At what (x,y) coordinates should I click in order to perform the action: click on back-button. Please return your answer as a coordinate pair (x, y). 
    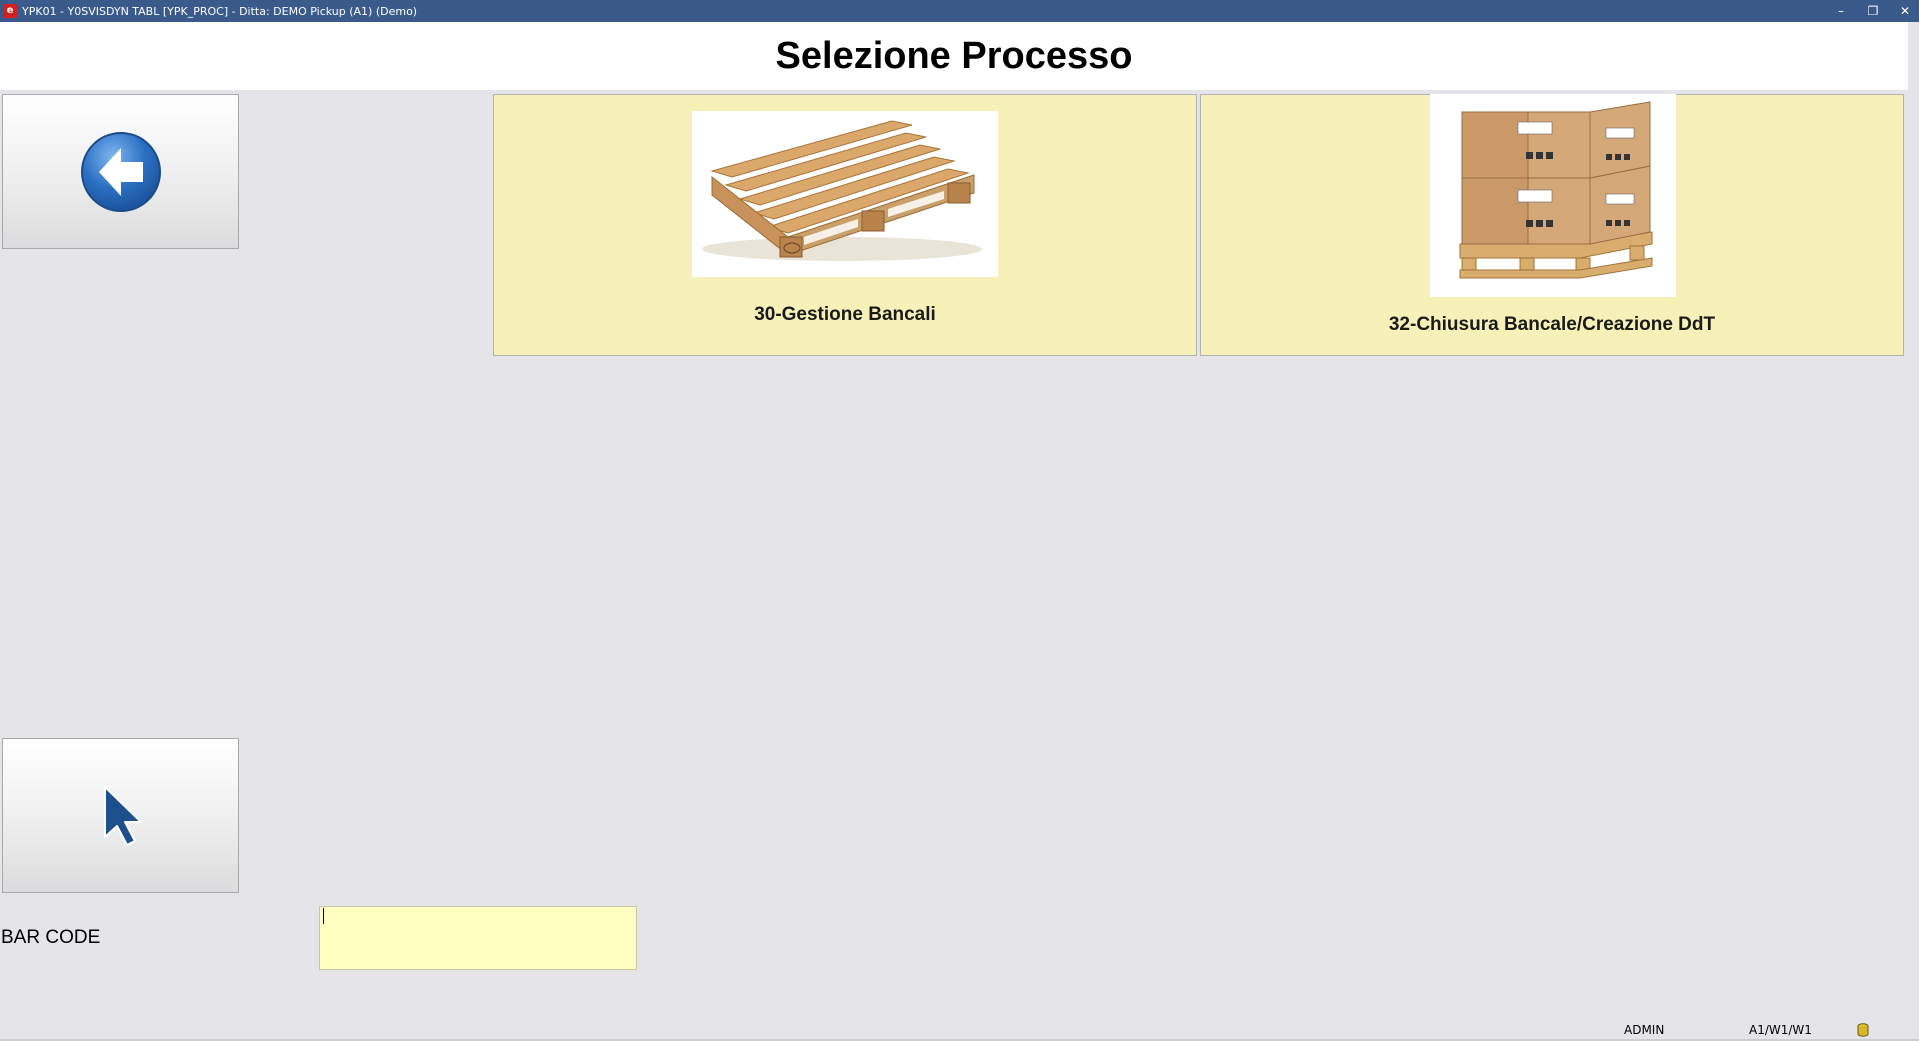
    Looking at the image, I should click on (120, 171).